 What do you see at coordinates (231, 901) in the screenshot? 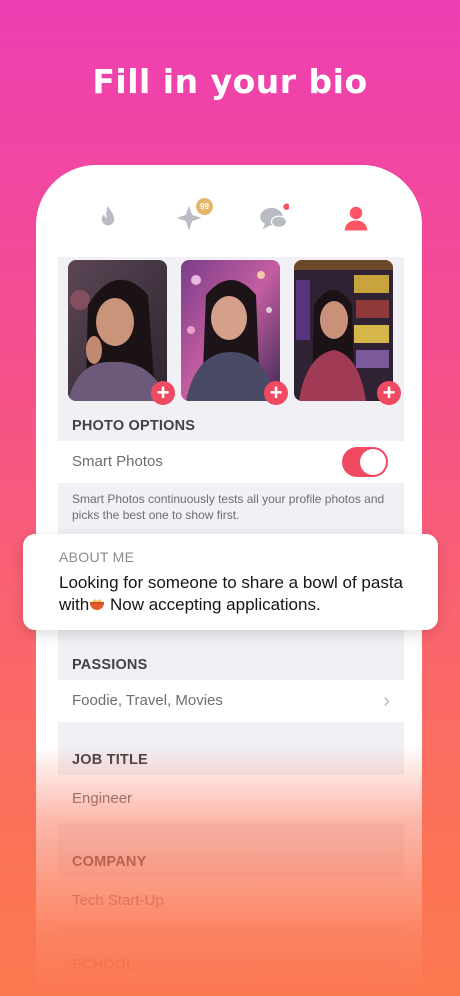
I see `company-row: Tech Start-Up` at bounding box center [231, 901].